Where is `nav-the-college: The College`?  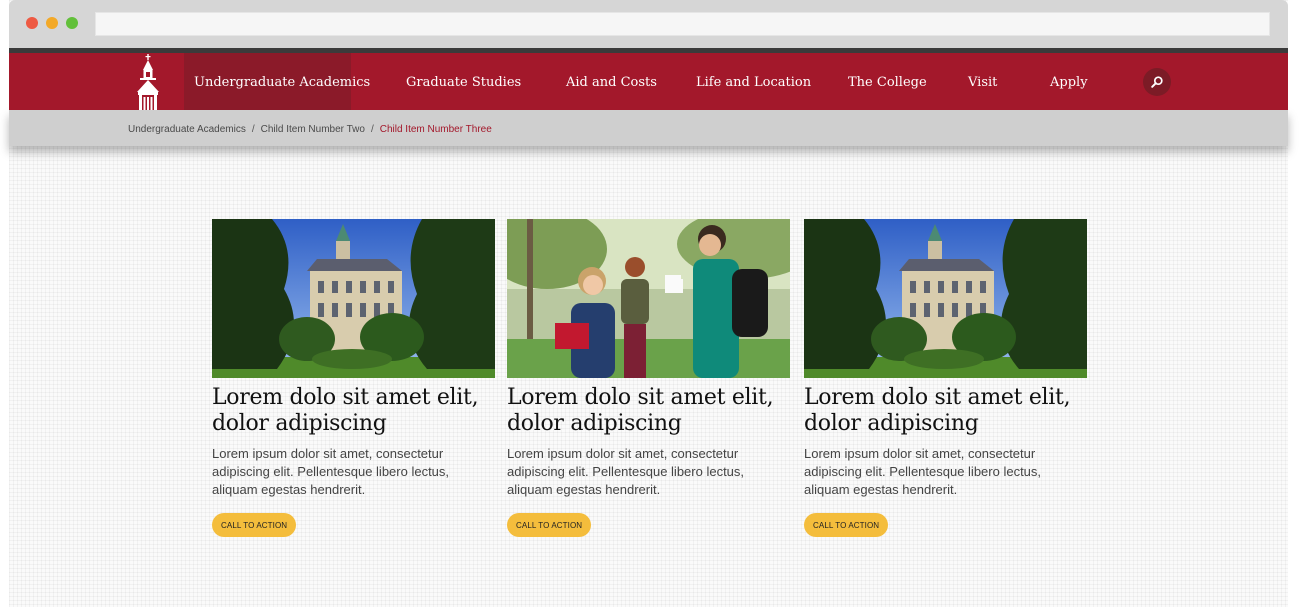
nav-the-college: The College is located at coordinates (887, 81).